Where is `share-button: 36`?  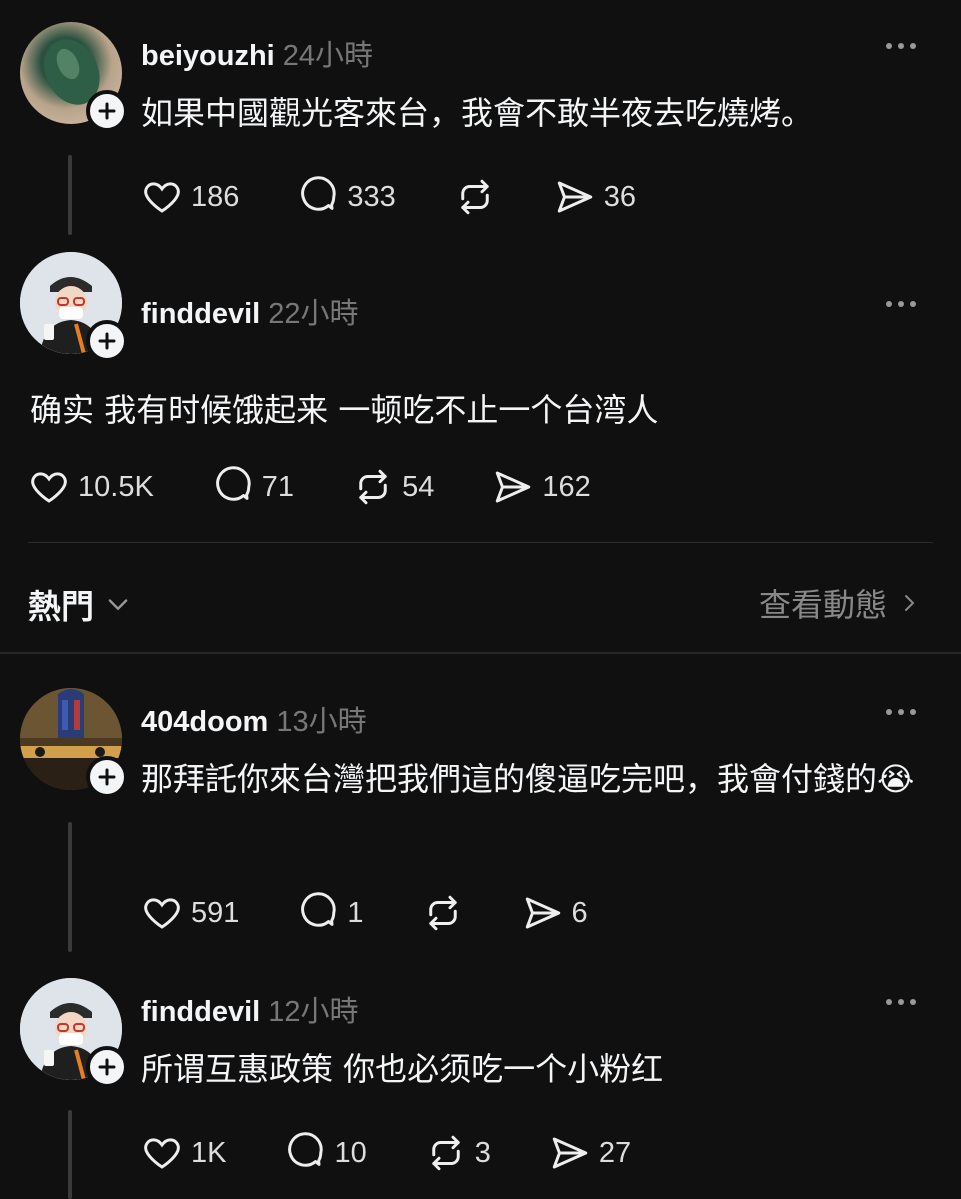
share-button: 36 is located at coordinates (595, 197).